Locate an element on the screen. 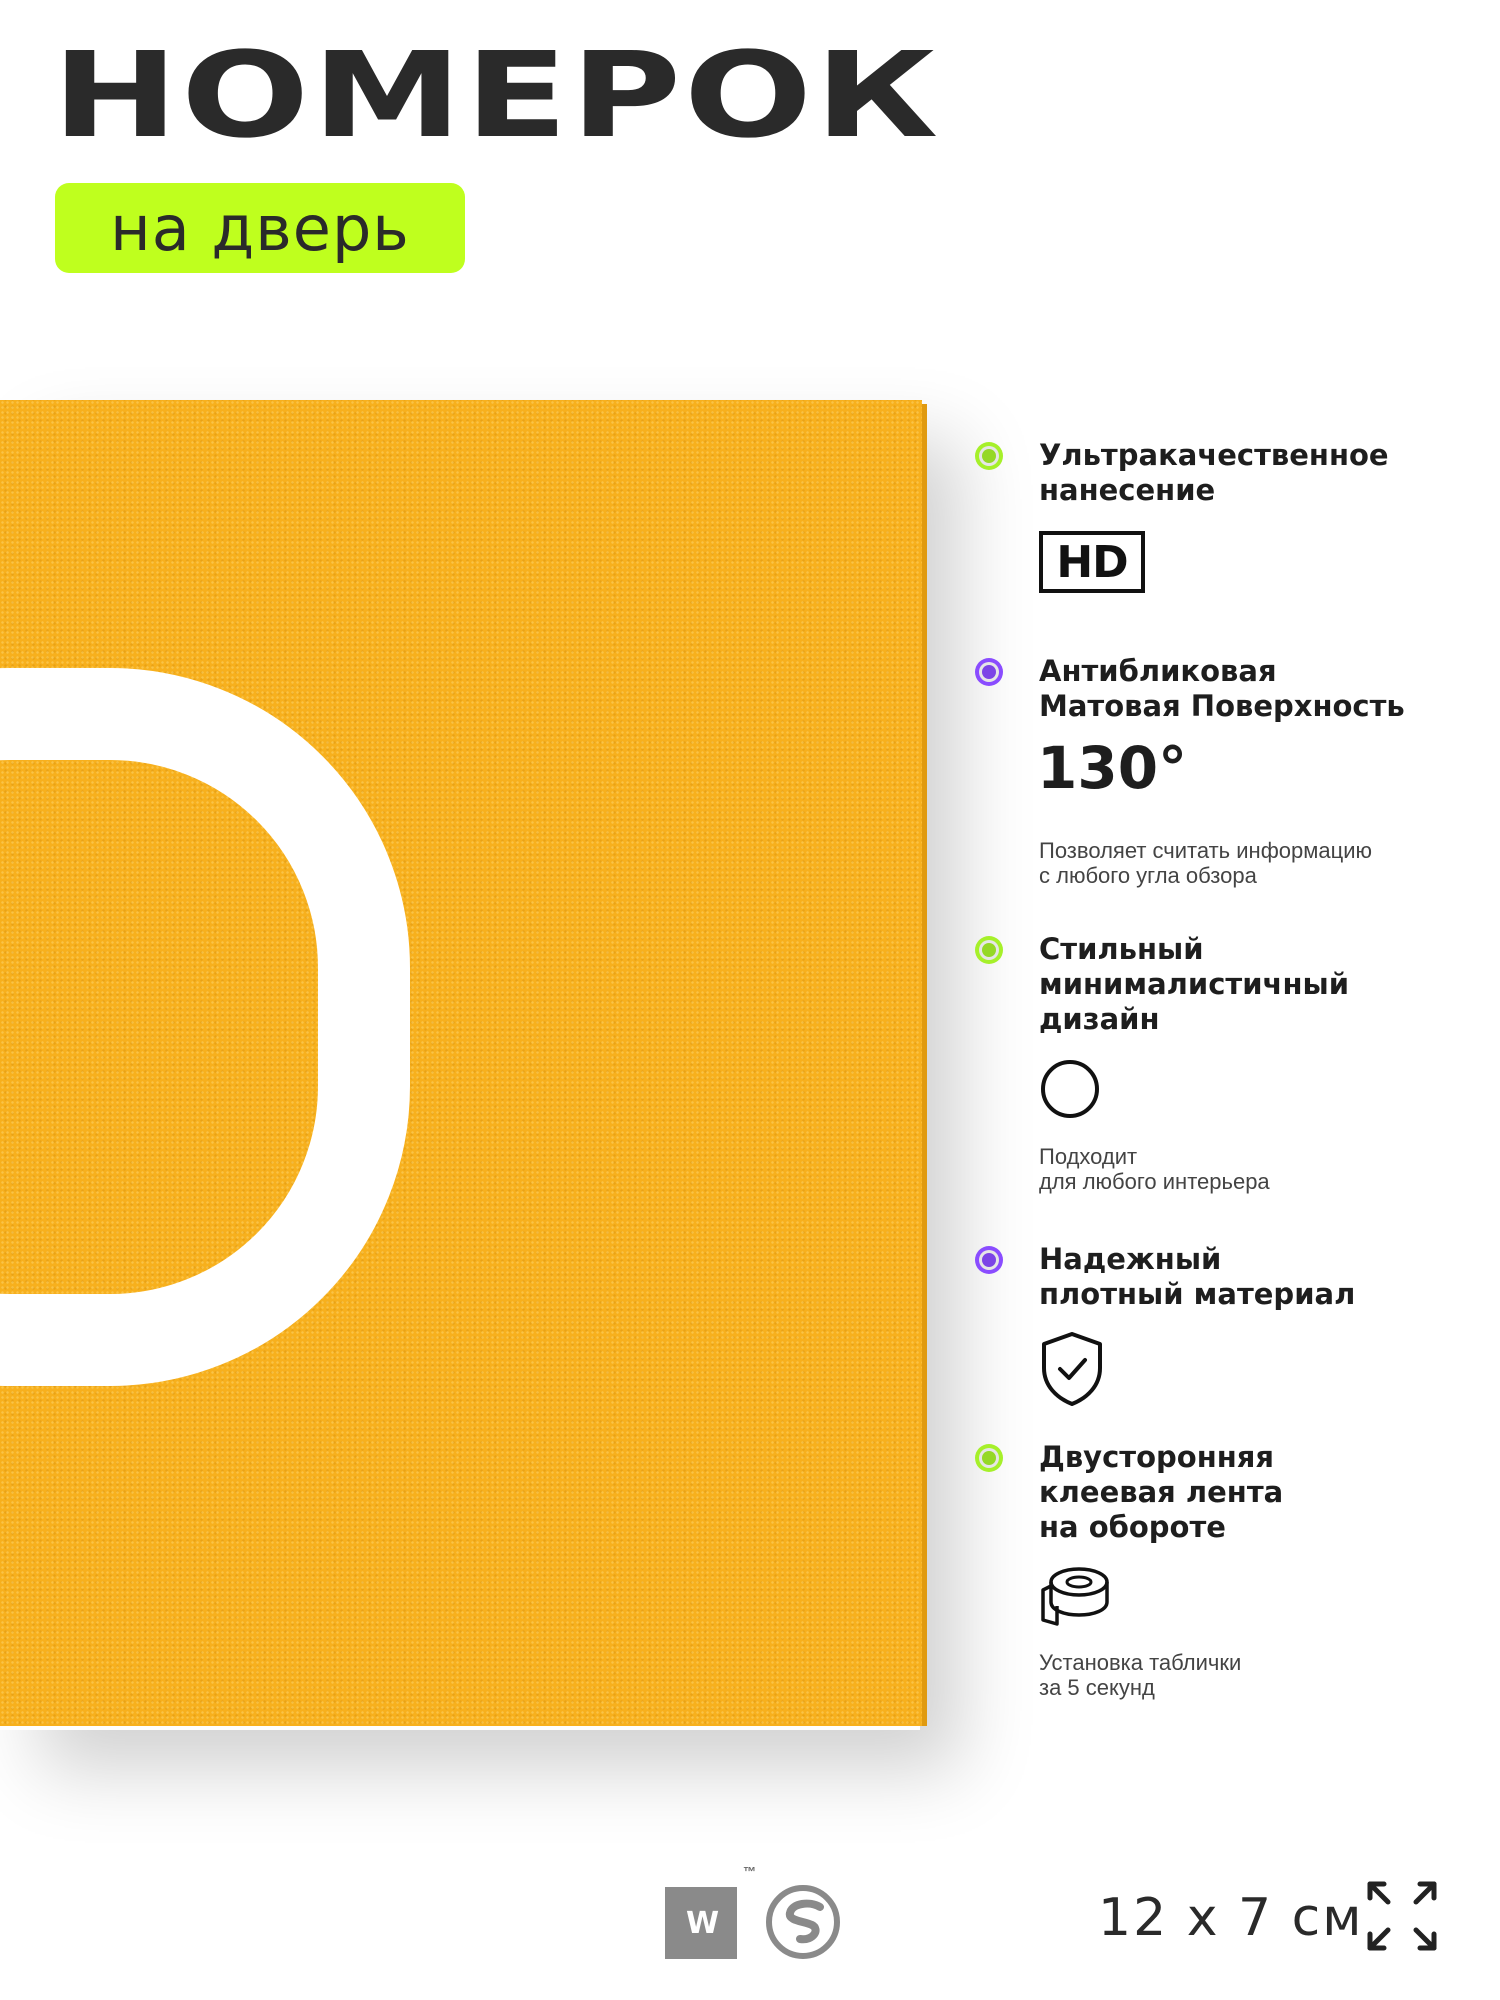 Image resolution: width=1500 pixels, height=2000 pixels. brand-logo-circle-icon is located at coordinates (803, 1922).